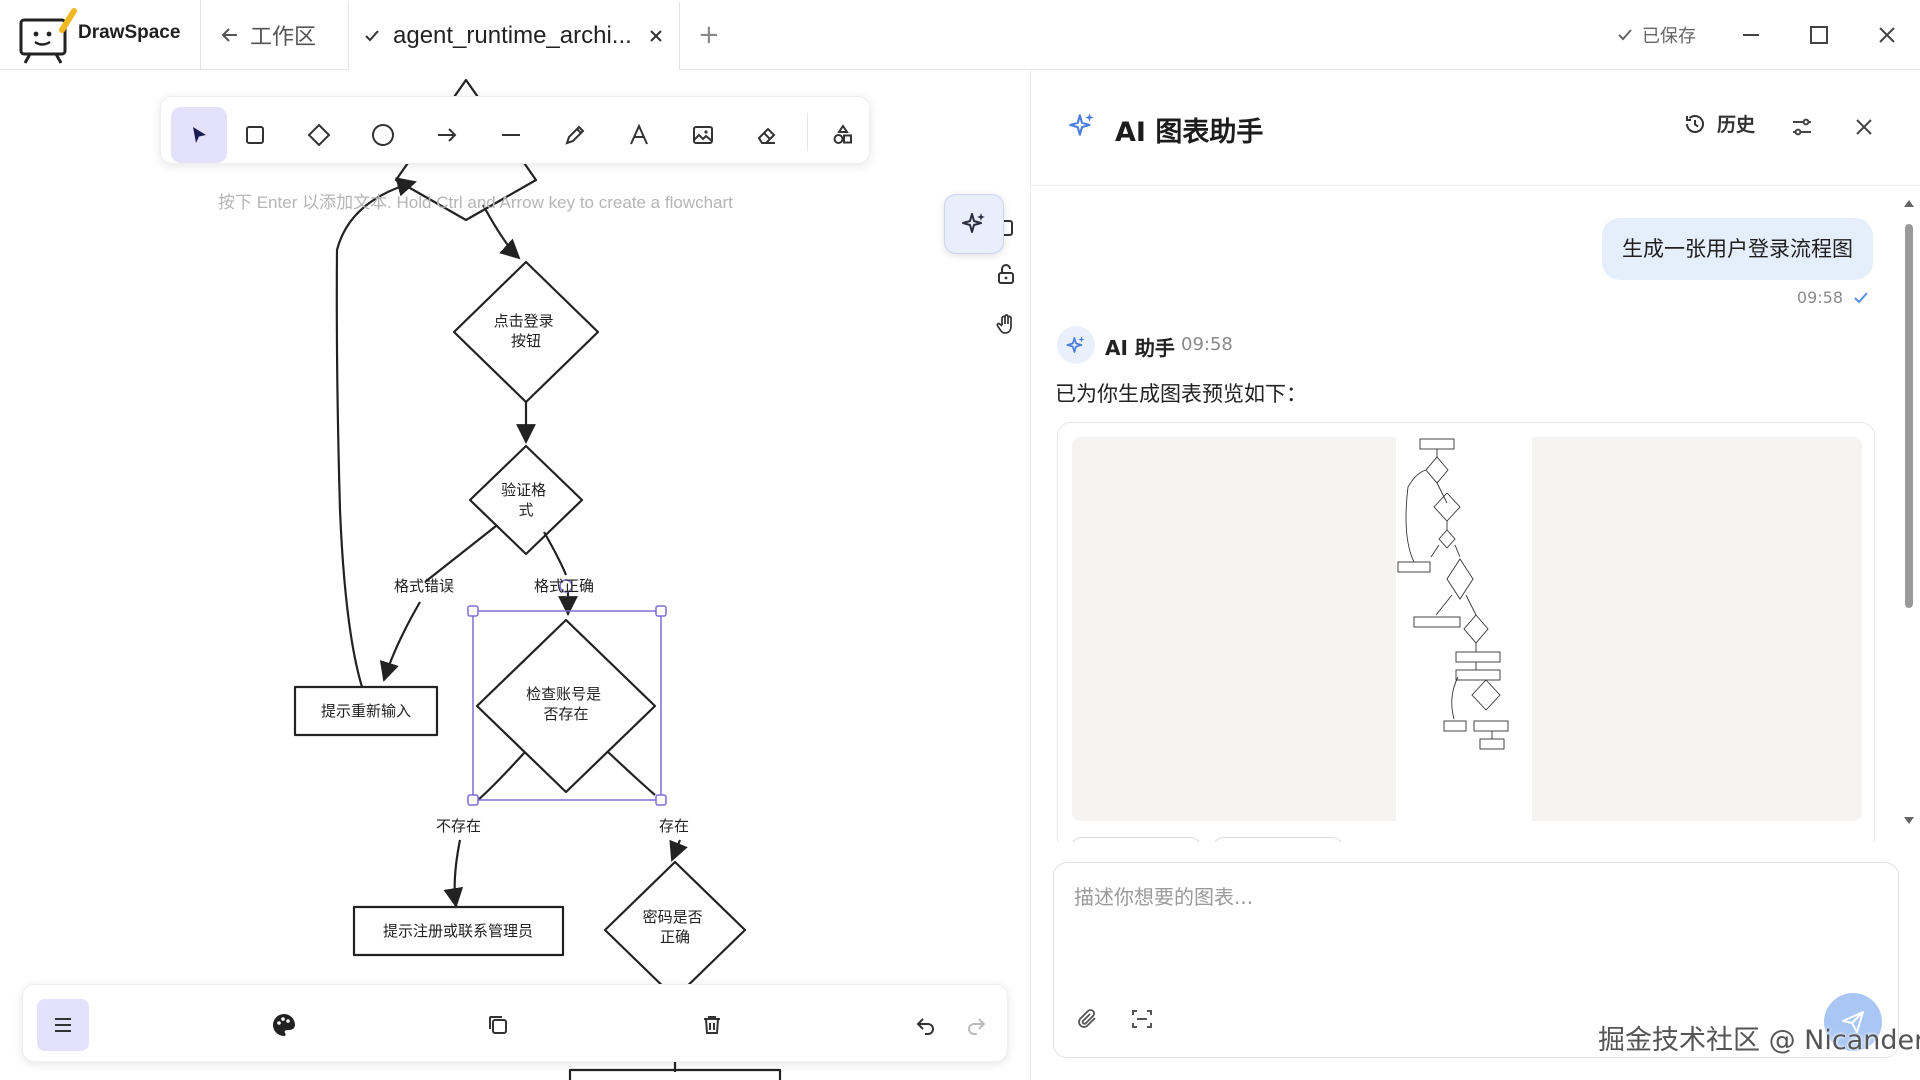  I want to click on chat-input, so click(1474, 926).